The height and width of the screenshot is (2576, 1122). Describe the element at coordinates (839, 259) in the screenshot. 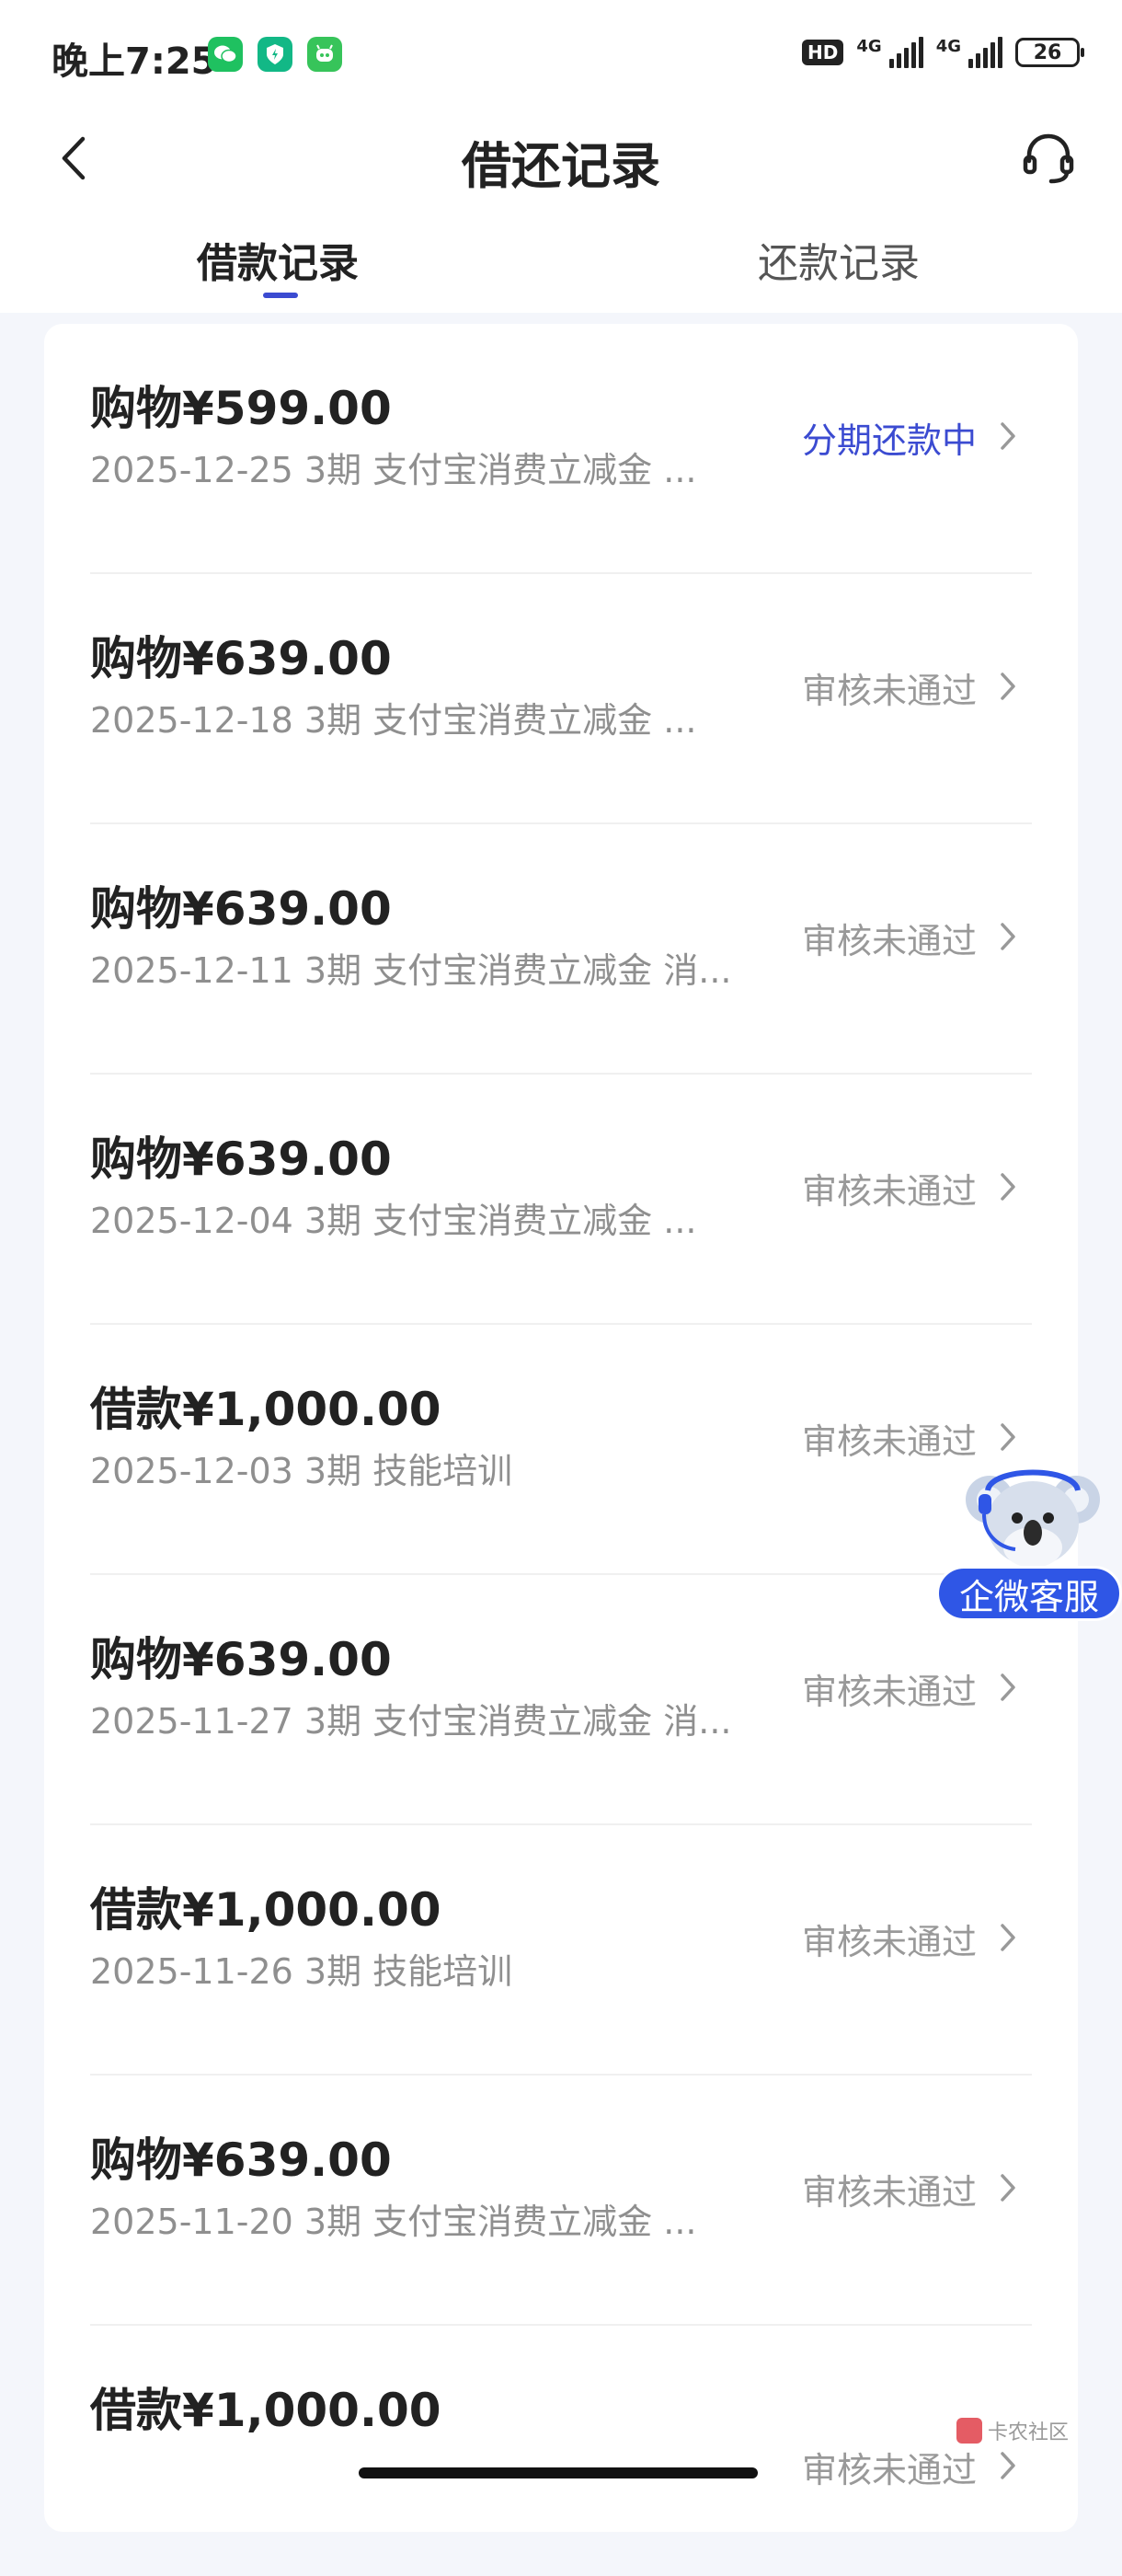

I see `tab-repayment-records: 还款记录` at that location.